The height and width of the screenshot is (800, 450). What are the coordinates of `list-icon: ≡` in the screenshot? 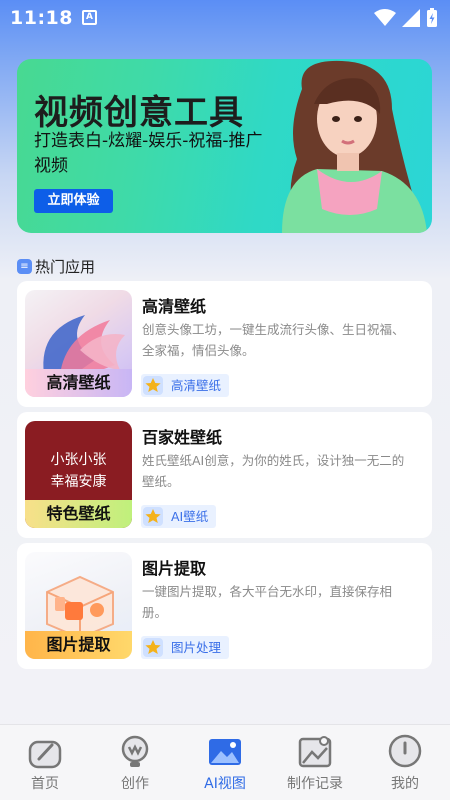 It's located at (24, 266).